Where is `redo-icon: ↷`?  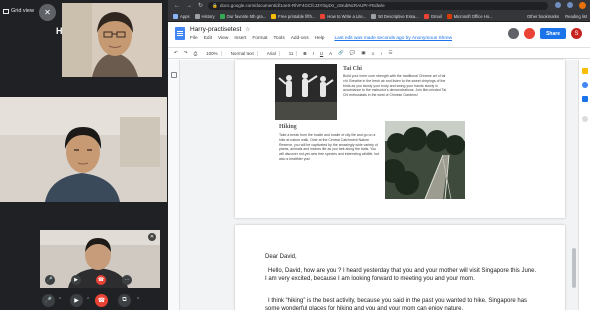
redo-icon: ↷ is located at coordinates (186, 53).